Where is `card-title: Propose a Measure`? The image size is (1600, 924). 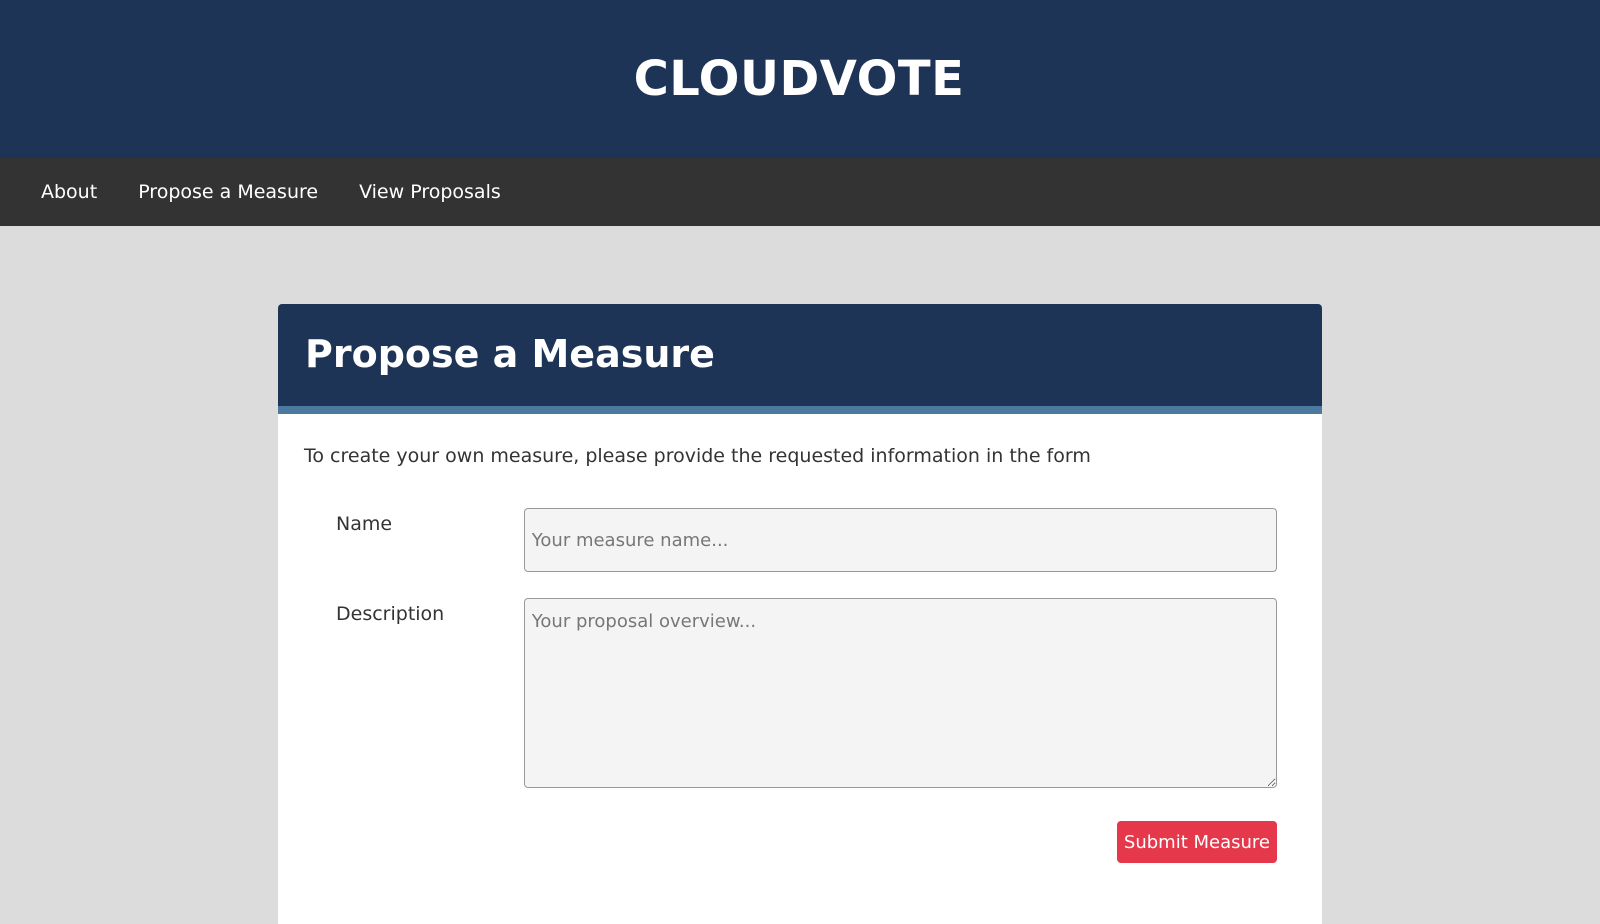
card-title: Propose a Measure is located at coordinates (510, 354).